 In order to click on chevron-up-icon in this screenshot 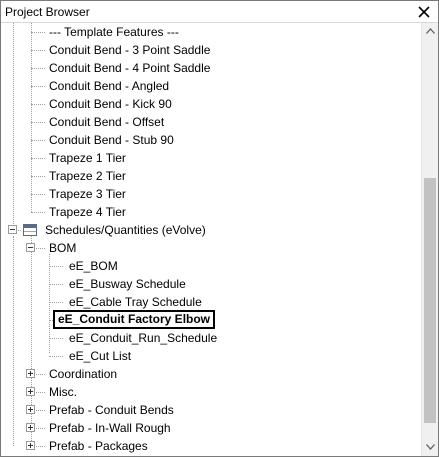, I will do `click(430, 31)`.